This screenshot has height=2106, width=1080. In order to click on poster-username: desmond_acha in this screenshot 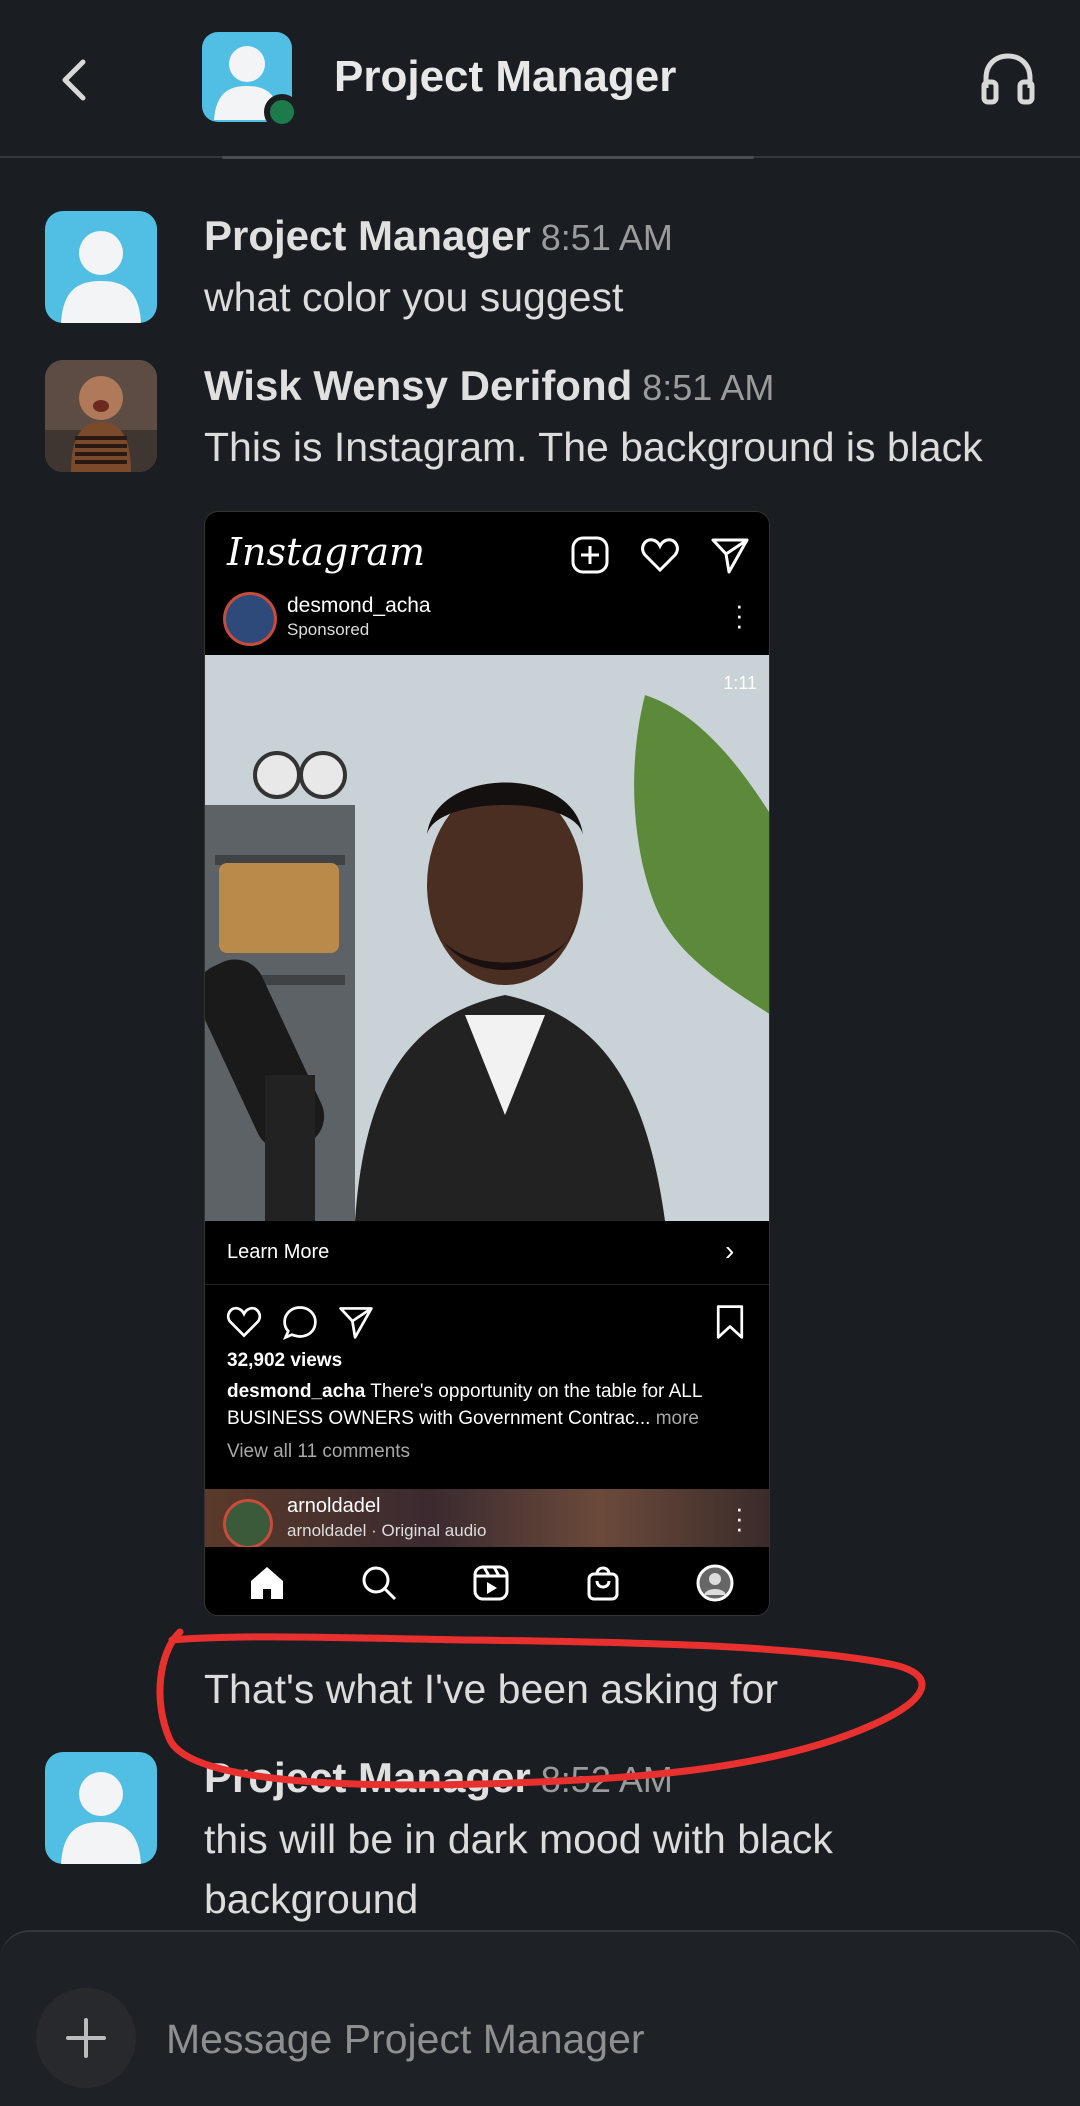, I will do `click(359, 605)`.